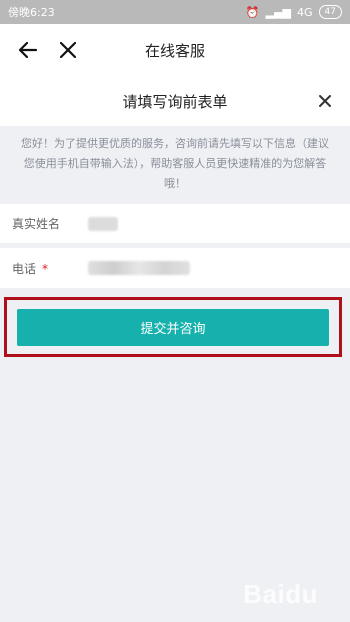 The height and width of the screenshot is (622, 350). I want to click on page-title: 在线客服, so click(174, 51).